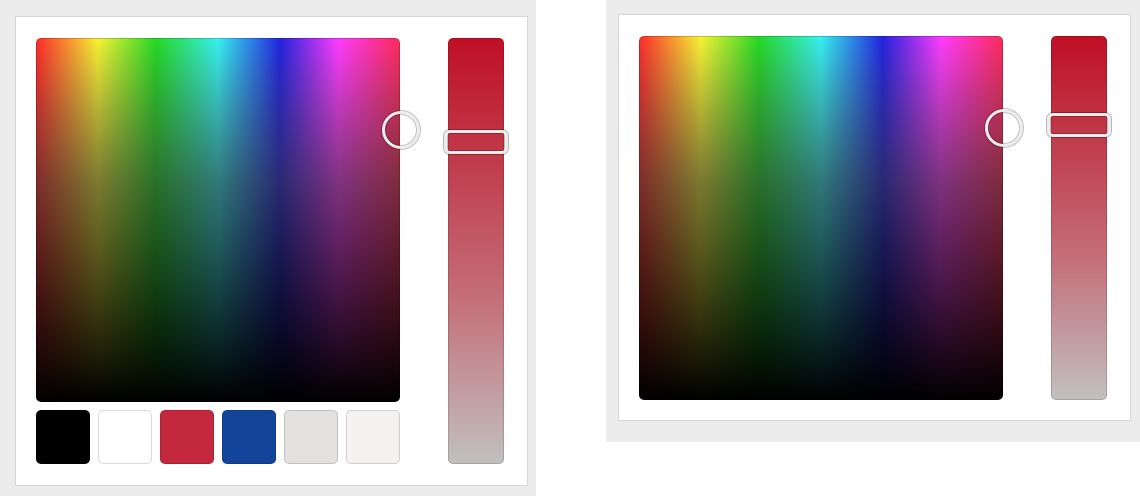 The image size is (1140, 496). Describe the element at coordinates (125, 437) in the screenshot. I see `swatch-white` at that location.